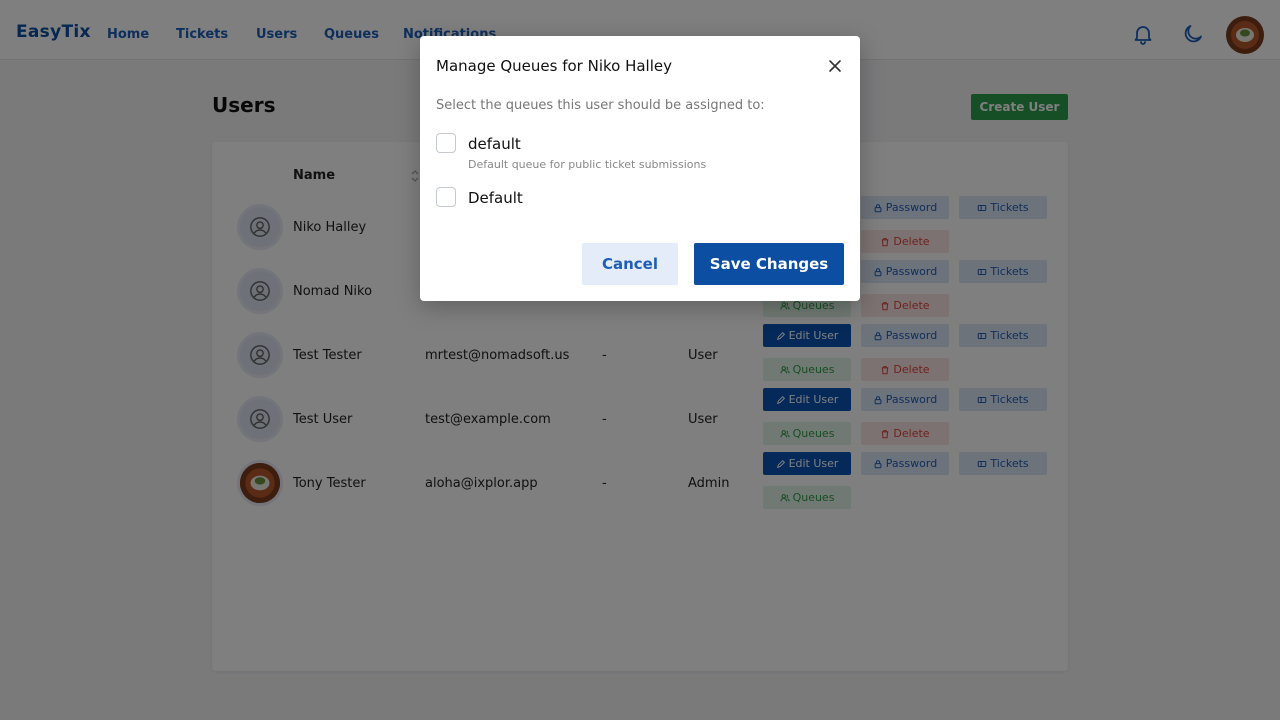 This screenshot has height=720, width=1280. Describe the element at coordinates (769, 264) in the screenshot. I see `save-changes-button: Save Changes` at that location.